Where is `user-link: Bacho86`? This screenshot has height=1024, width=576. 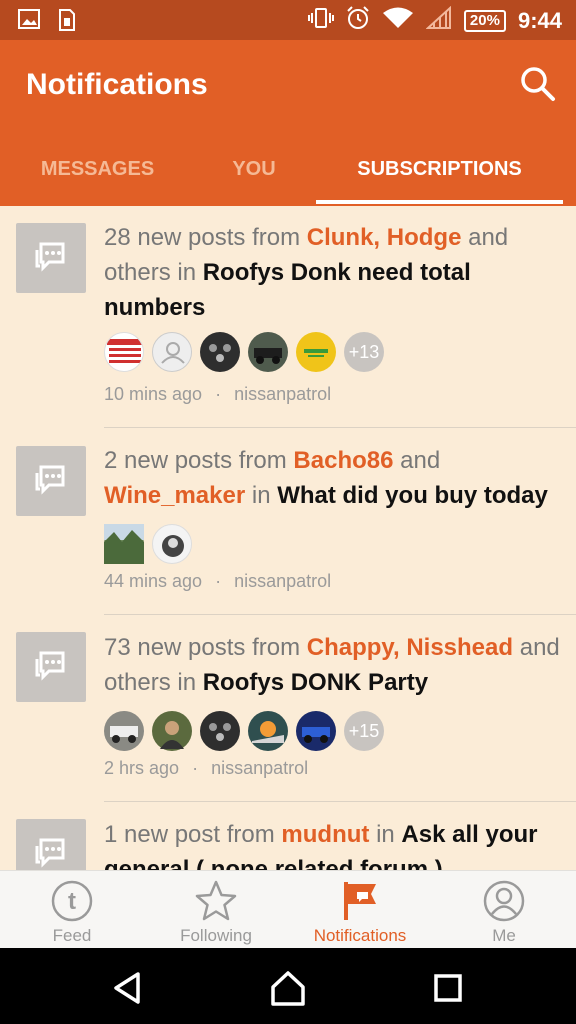 user-link: Bacho86 is located at coordinates (343, 460).